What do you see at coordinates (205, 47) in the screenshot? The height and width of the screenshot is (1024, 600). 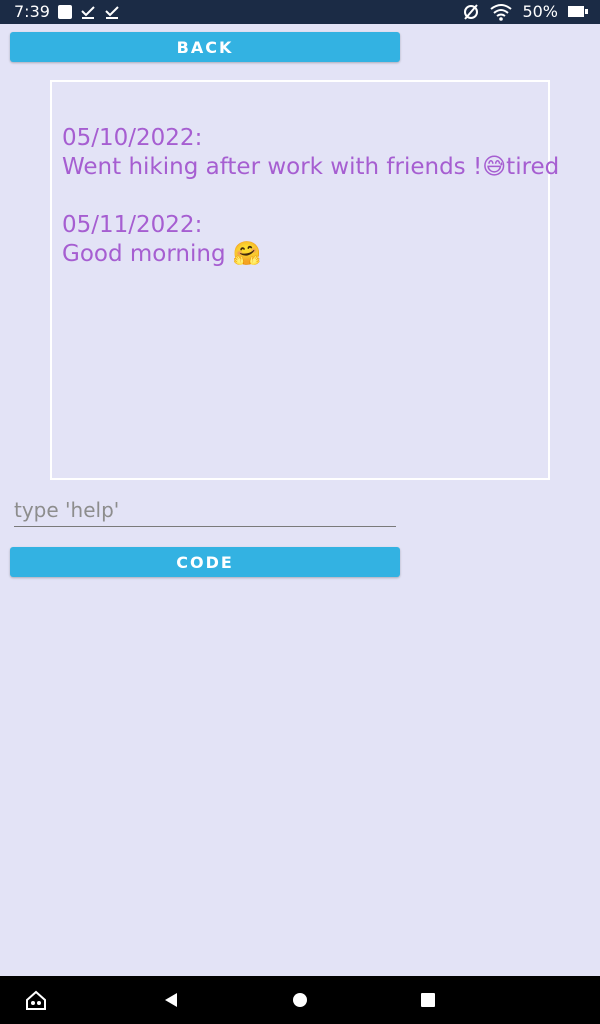 I see `back-button: BACK` at bounding box center [205, 47].